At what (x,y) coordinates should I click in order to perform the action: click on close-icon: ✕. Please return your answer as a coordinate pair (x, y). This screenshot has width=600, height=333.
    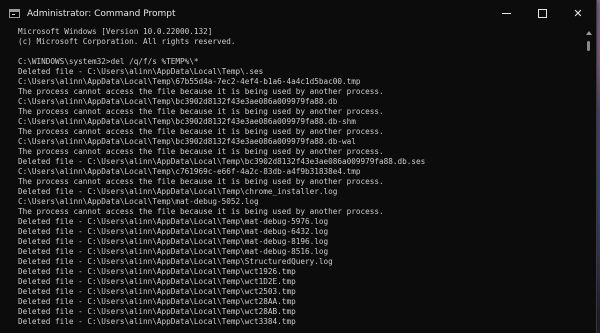
    Looking at the image, I should click on (578, 13).